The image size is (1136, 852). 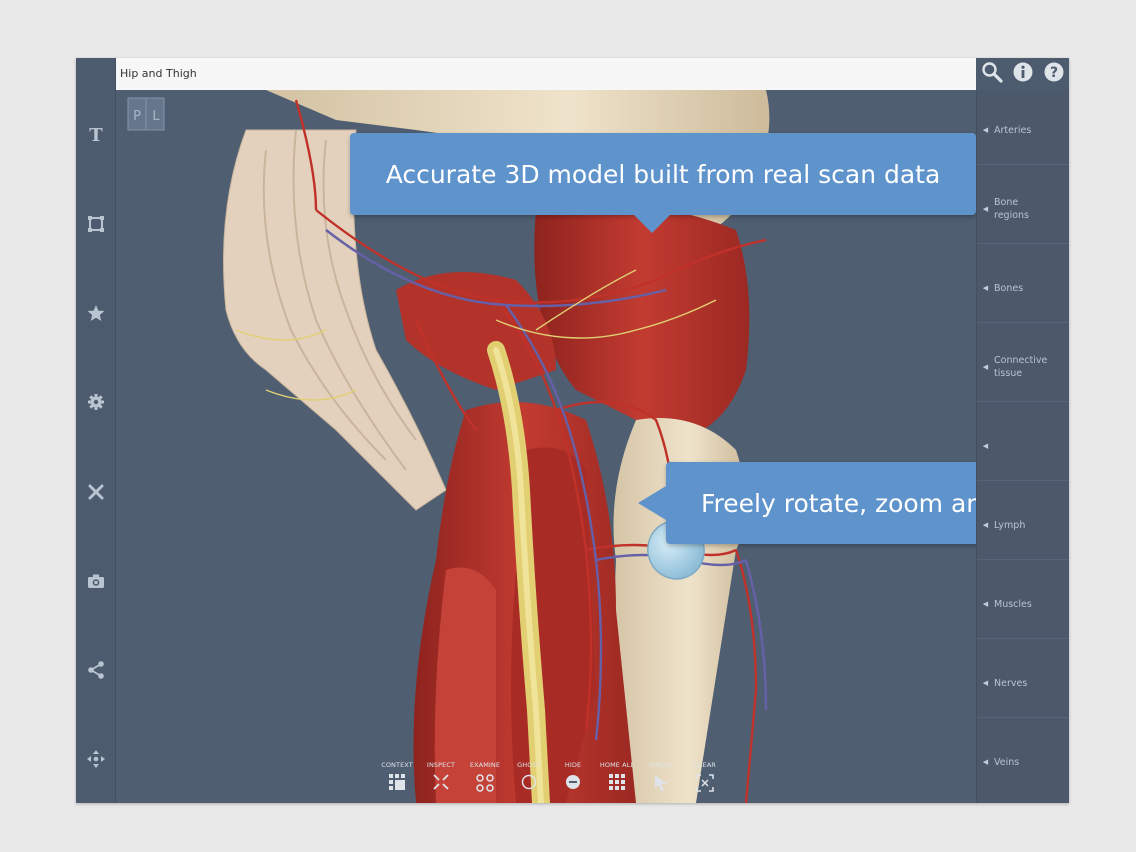 I want to click on inspect-icon, so click(x=441, y=782).